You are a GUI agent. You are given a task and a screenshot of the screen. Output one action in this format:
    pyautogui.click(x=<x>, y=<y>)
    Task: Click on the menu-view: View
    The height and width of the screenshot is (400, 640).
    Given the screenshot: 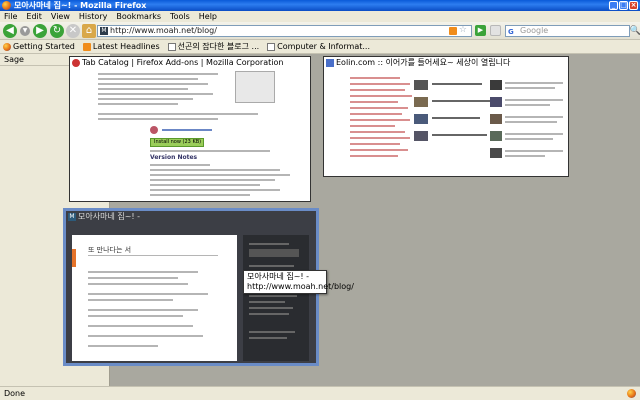 What is the action you would take?
    pyautogui.click(x=60, y=16)
    